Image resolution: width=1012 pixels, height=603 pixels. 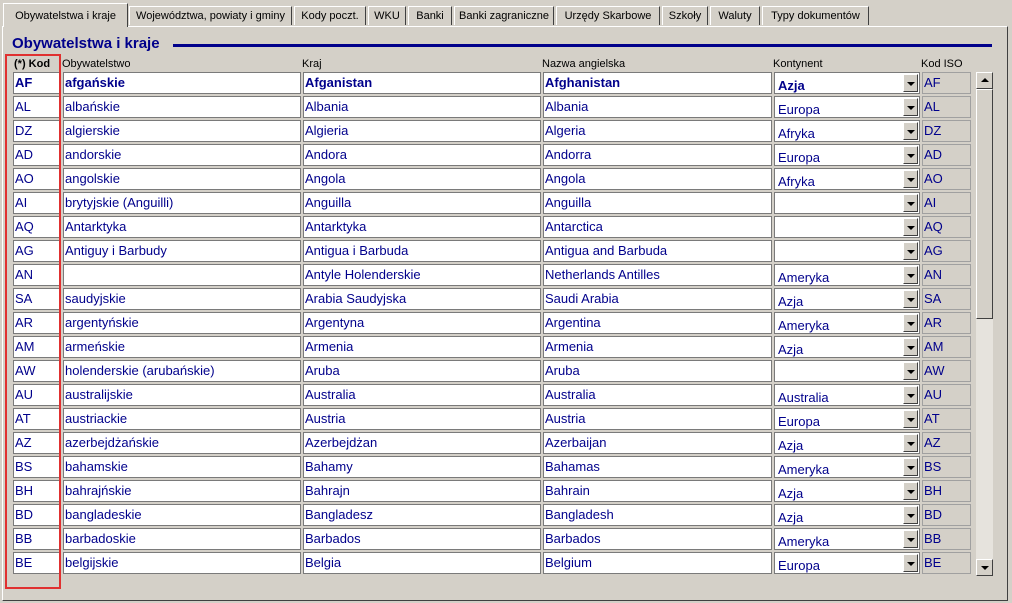 I want to click on nazwa-angielska-cell: Andorra, so click(x=657, y=155).